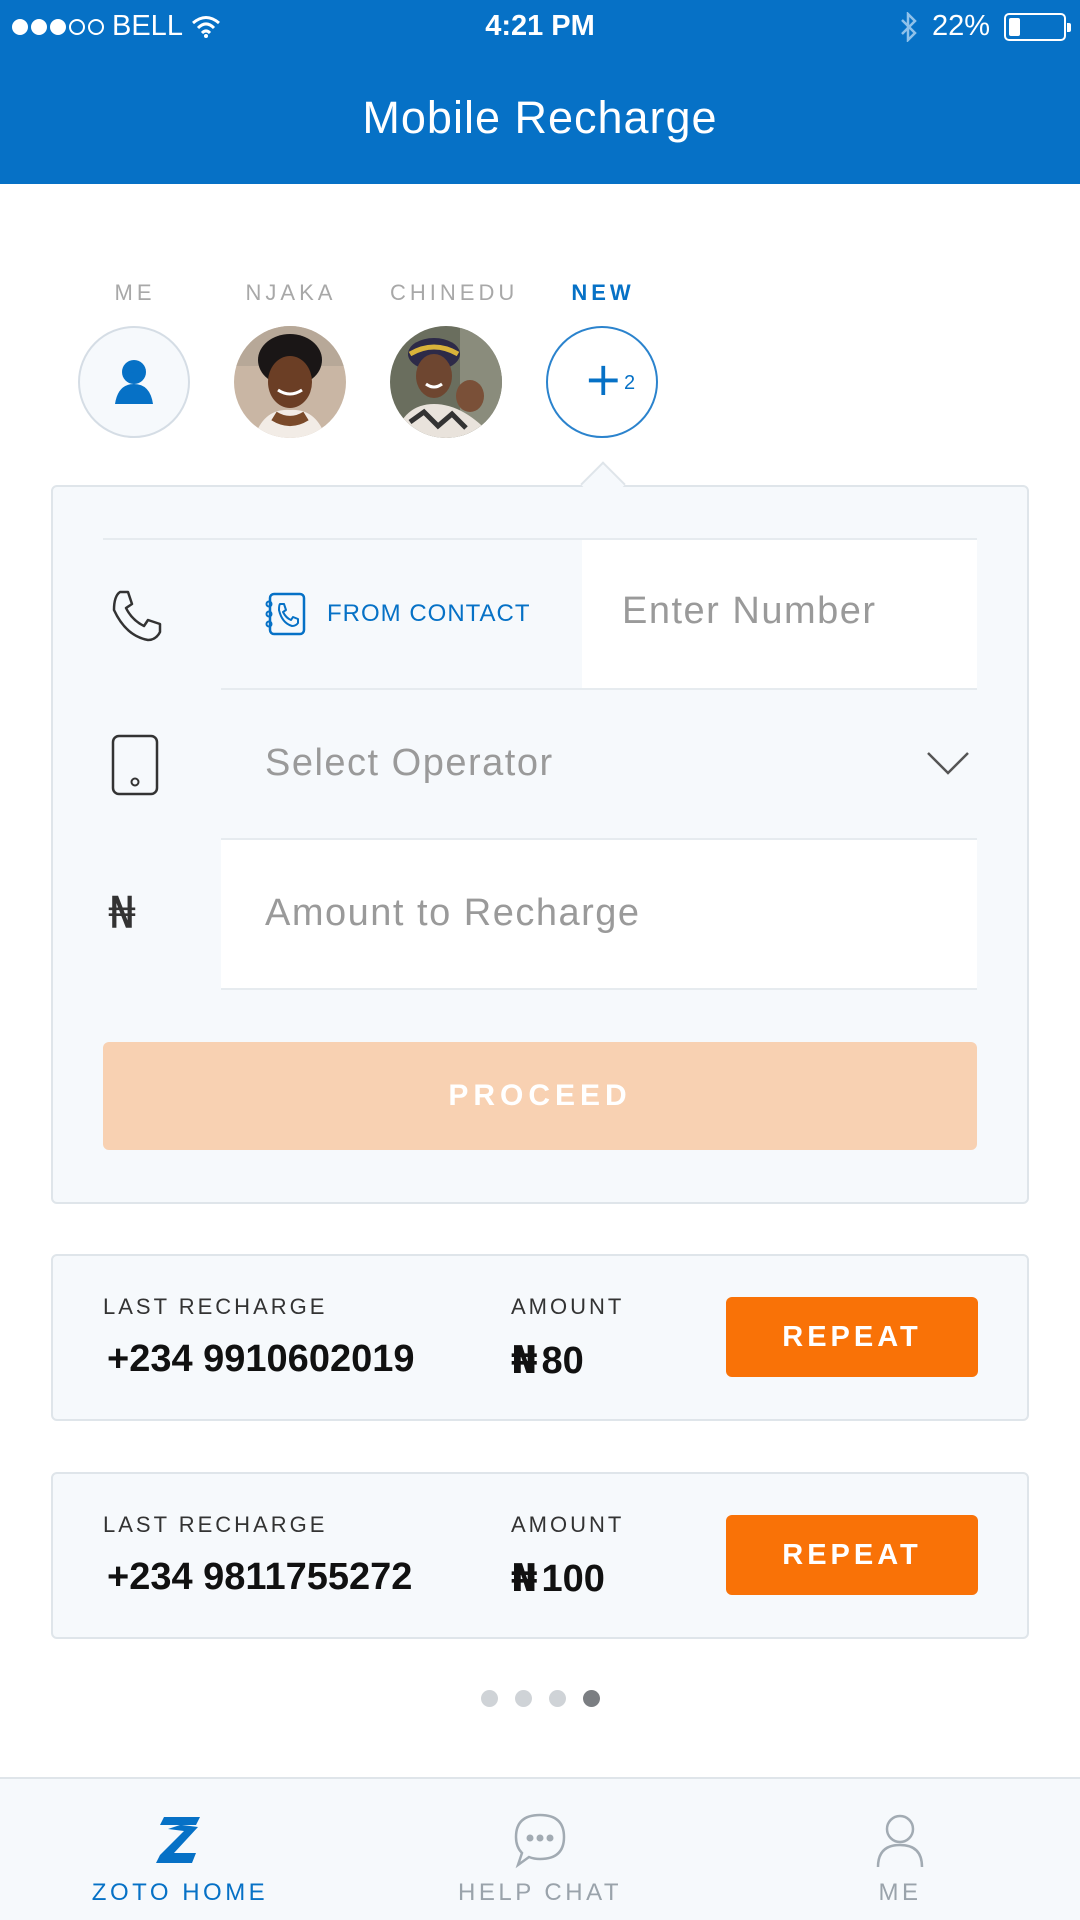 This screenshot has width=1080, height=1920. I want to click on number-placeholder: Enter Number, so click(749, 611).